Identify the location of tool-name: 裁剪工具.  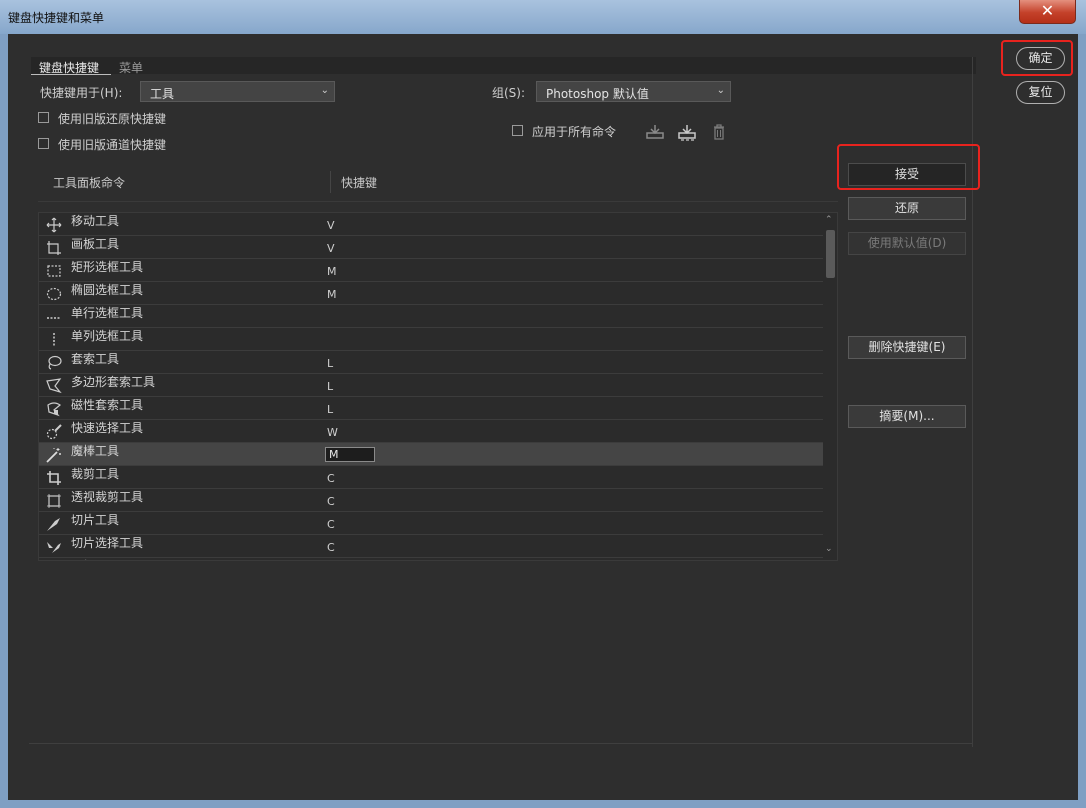
(95, 474).